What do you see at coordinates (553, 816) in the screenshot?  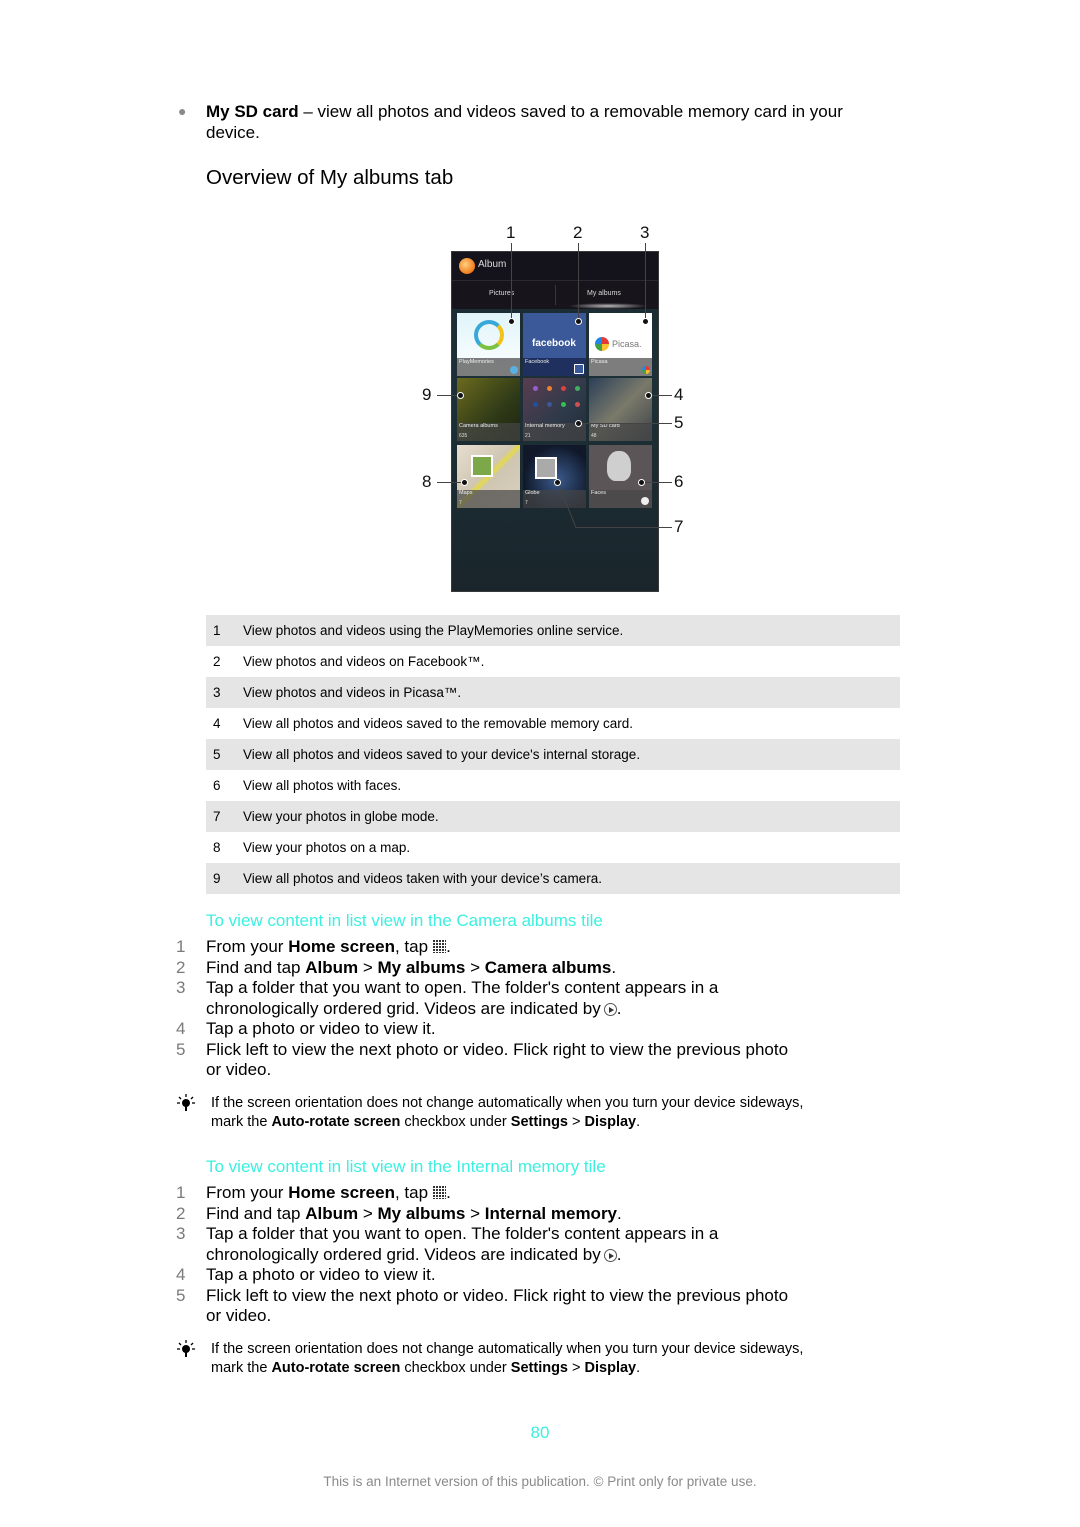 I see `legend-row: 7 View your photos in globe mode.` at bounding box center [553, 816].